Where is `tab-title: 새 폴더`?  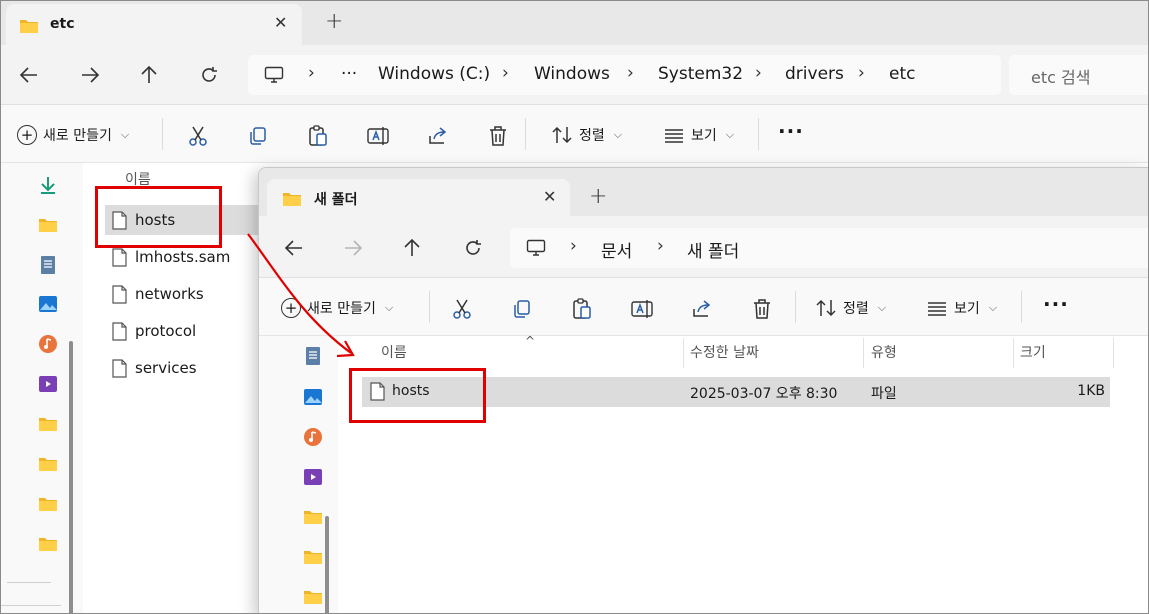 tab-title: 새 폴더 is located at coordinates (336, 200).